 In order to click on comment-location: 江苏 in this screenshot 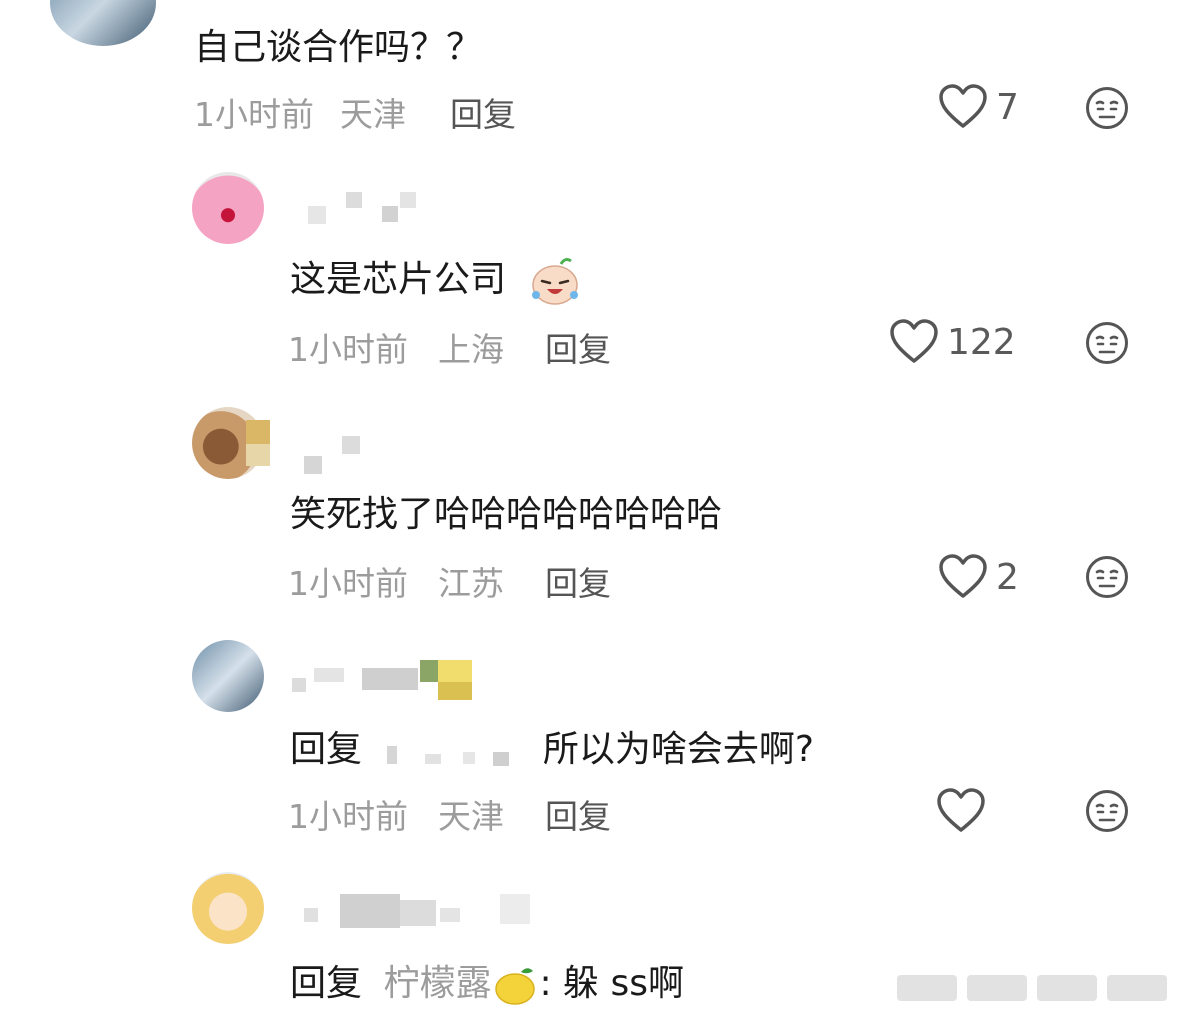, I will do `click(471, 583)`.